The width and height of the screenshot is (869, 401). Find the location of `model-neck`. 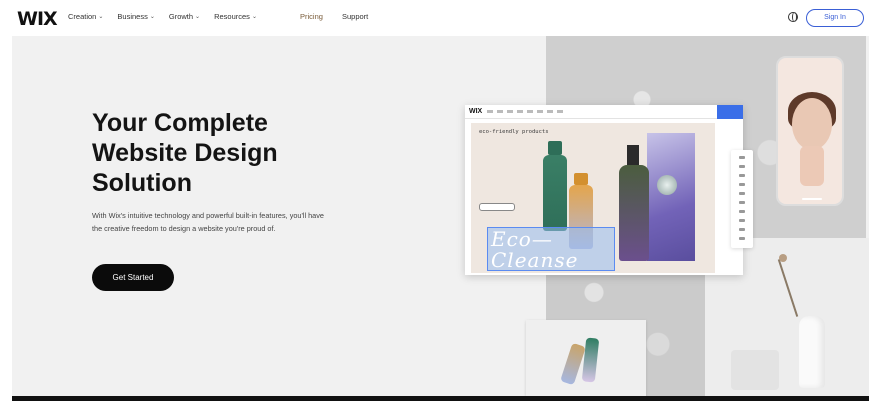

model-neck is located at coordinates (812, 166).